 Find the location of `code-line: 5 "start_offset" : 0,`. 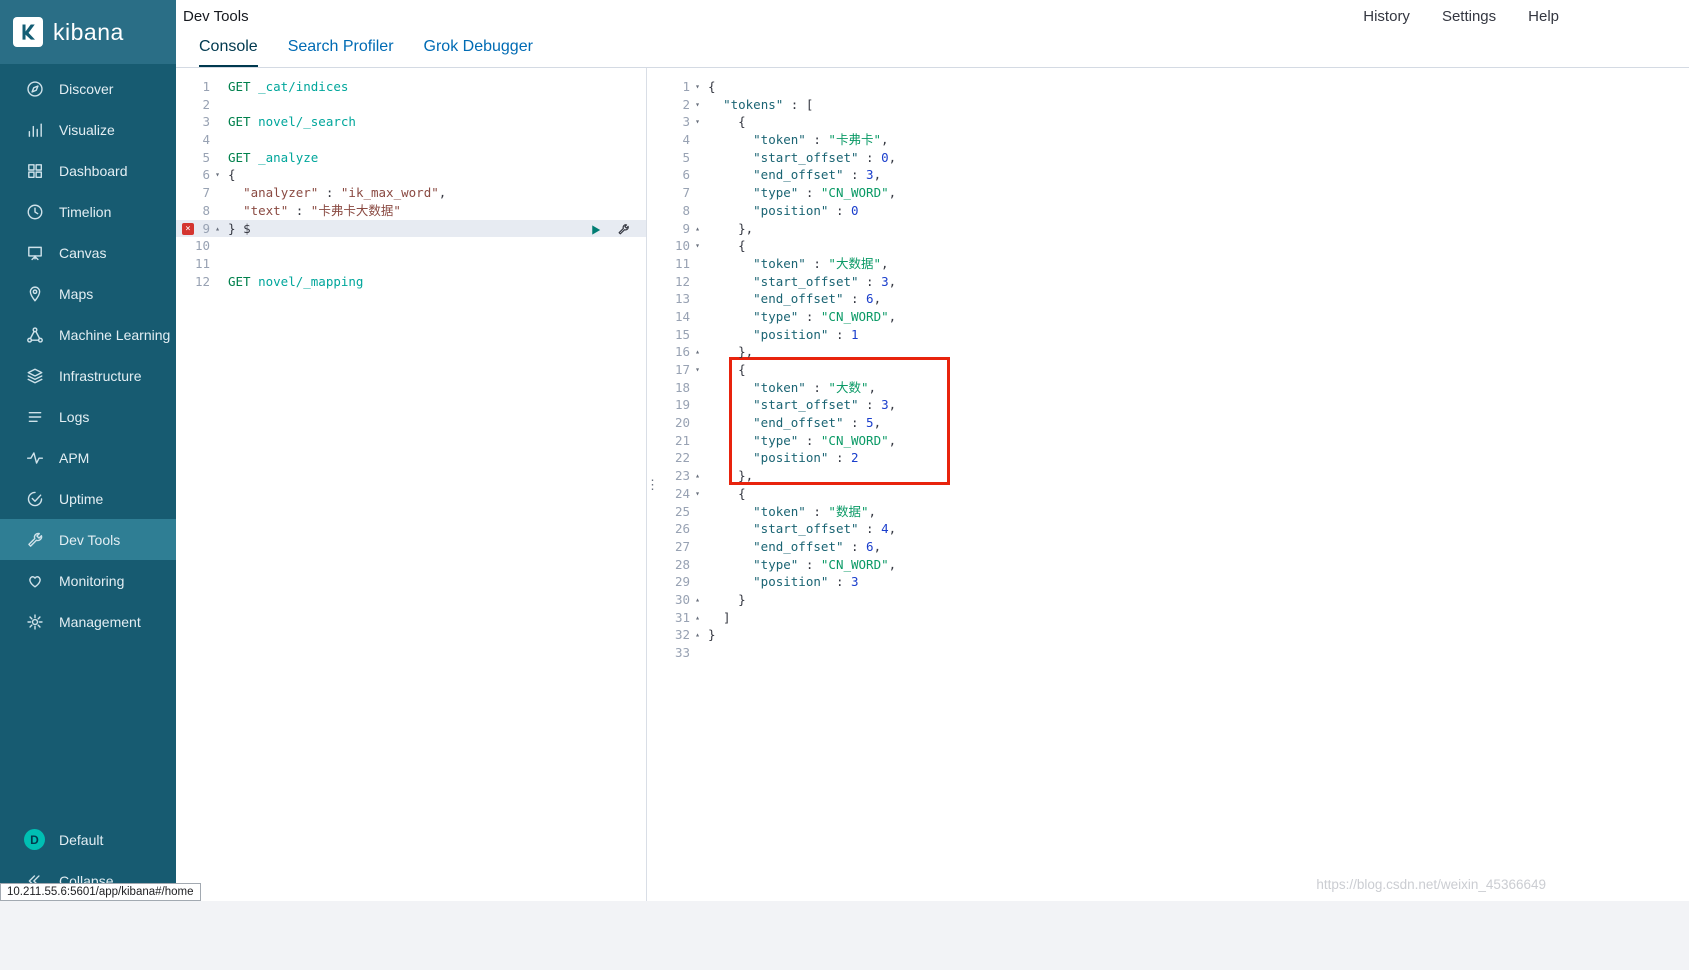

code-line: 5 "start_offset" : 0, is located at coordinates (1173, 158).